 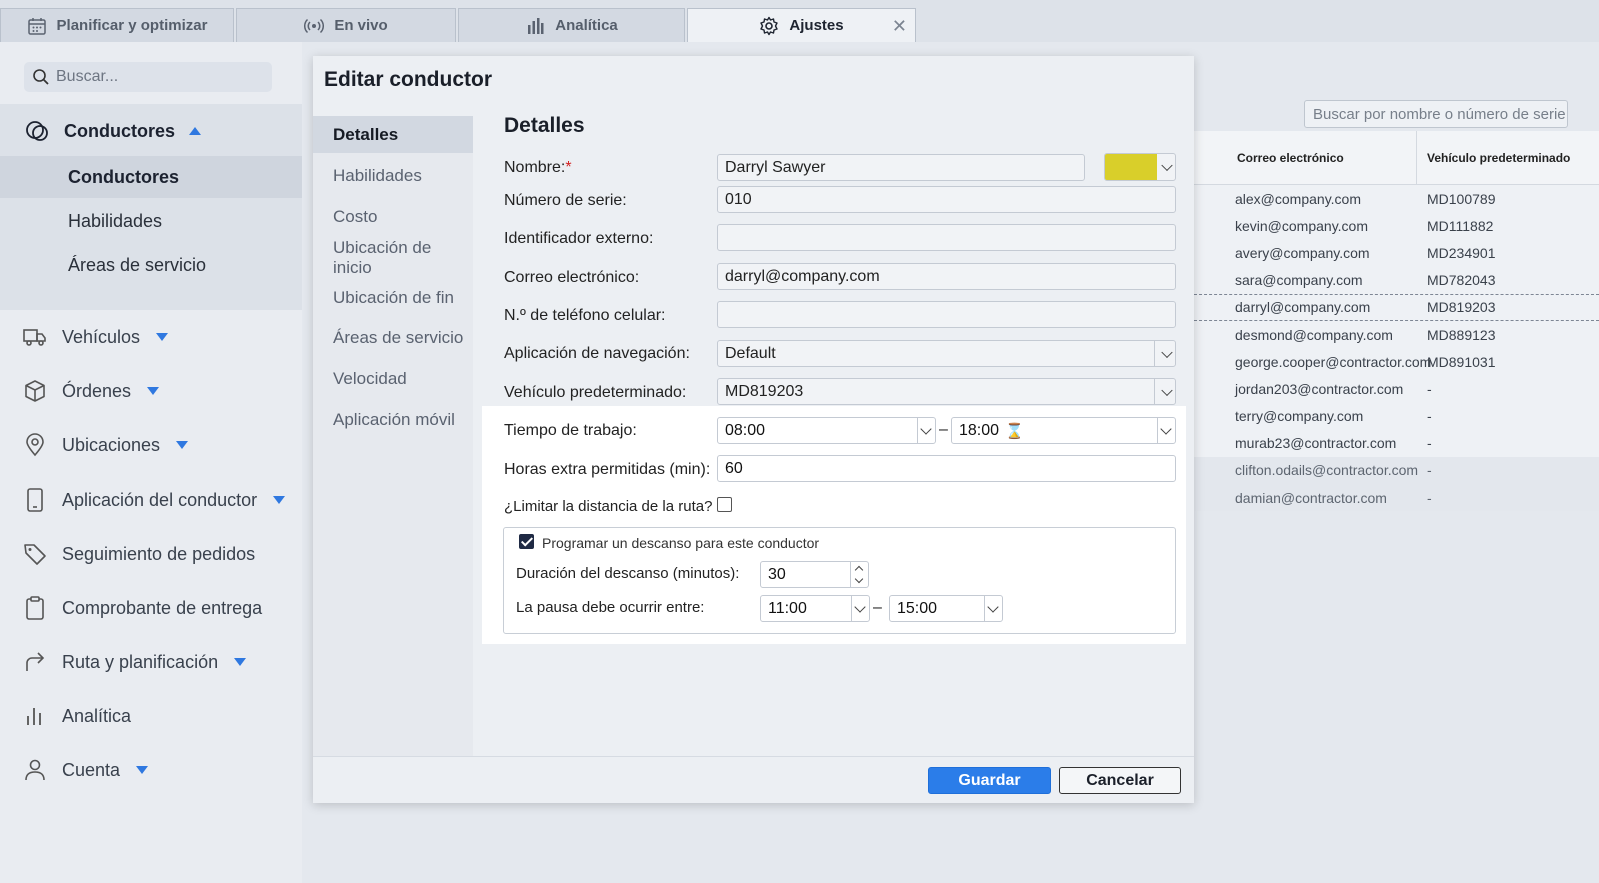 What do you see at coordinates (393, 419) in the screenshot?
I see `dialog-nav-mobile-app: Aplicación móvil` at bounding box center [393, 419].